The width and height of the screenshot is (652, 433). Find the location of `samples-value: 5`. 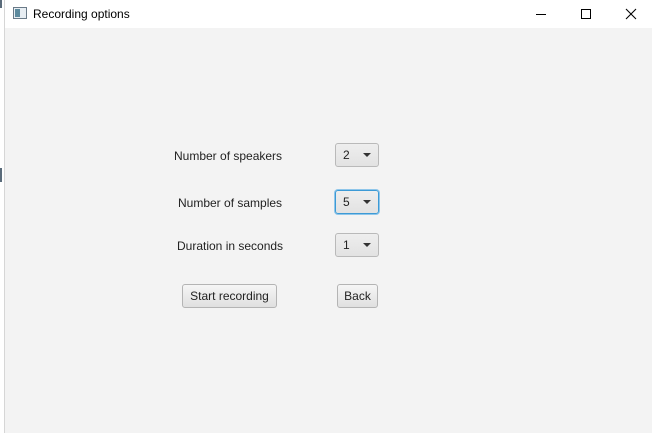

samples-value: 5 is located at coordinates (346, 202).